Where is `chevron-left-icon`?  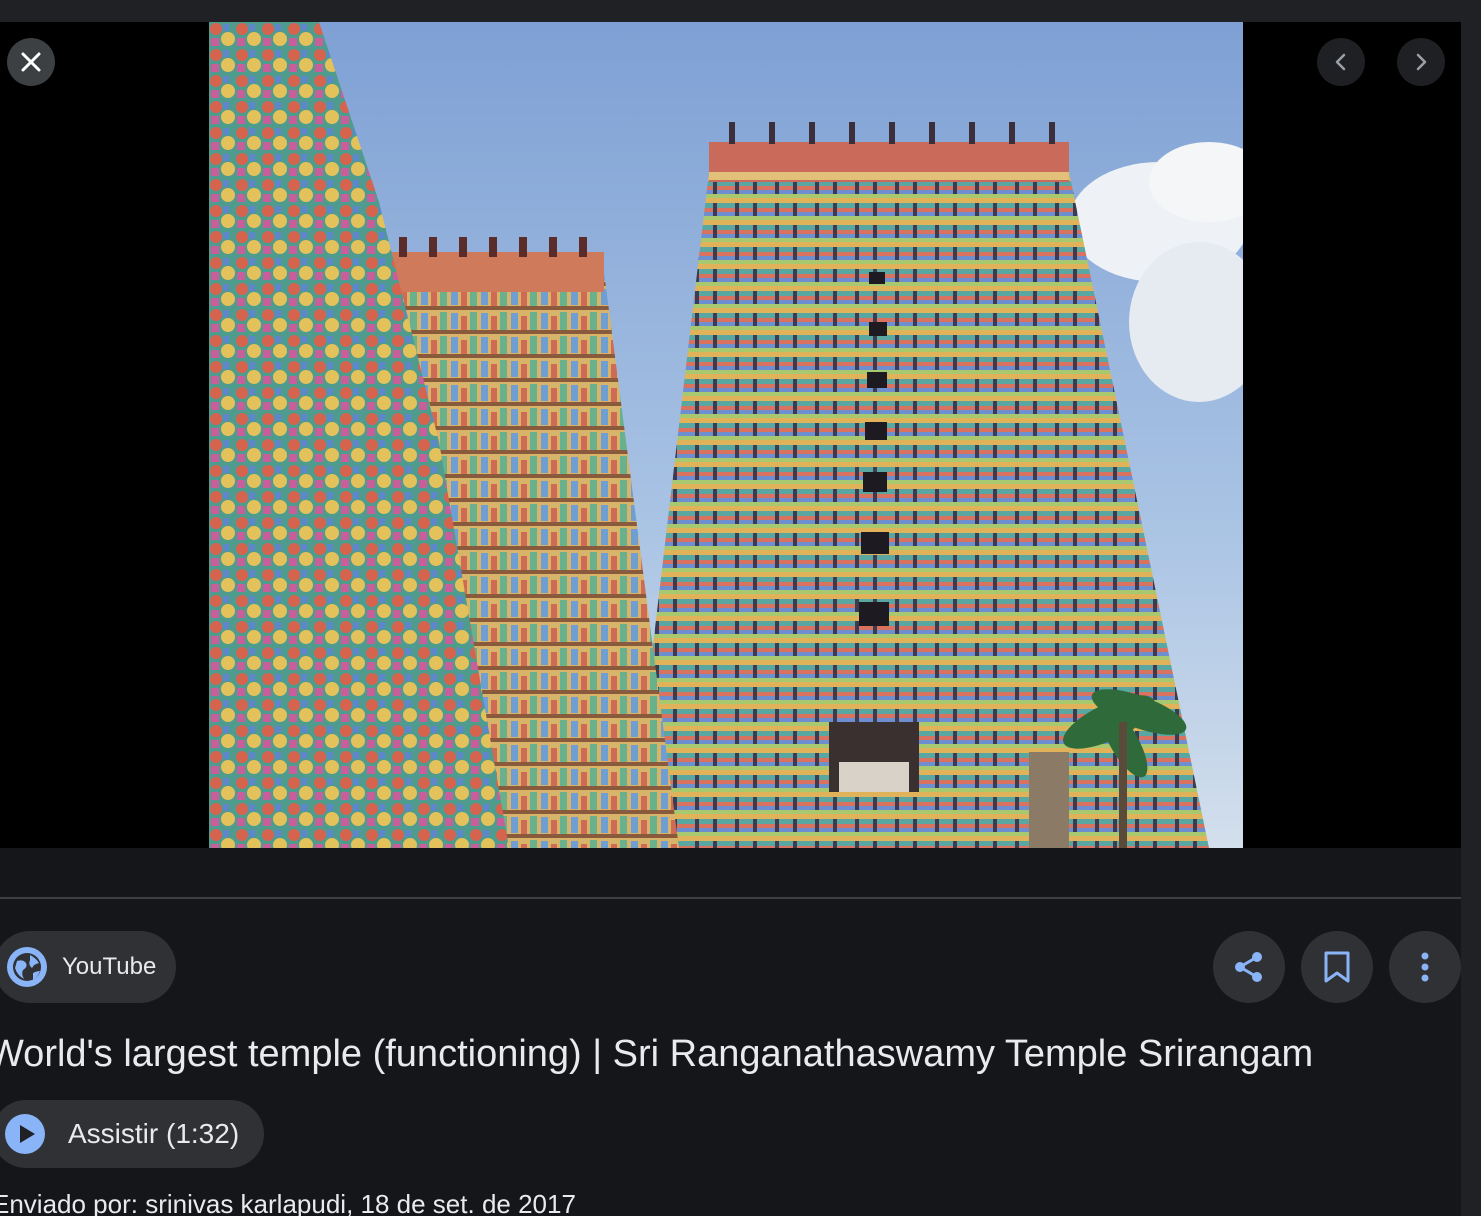 chevron-left-icon is located at coordinates (1340, 62).